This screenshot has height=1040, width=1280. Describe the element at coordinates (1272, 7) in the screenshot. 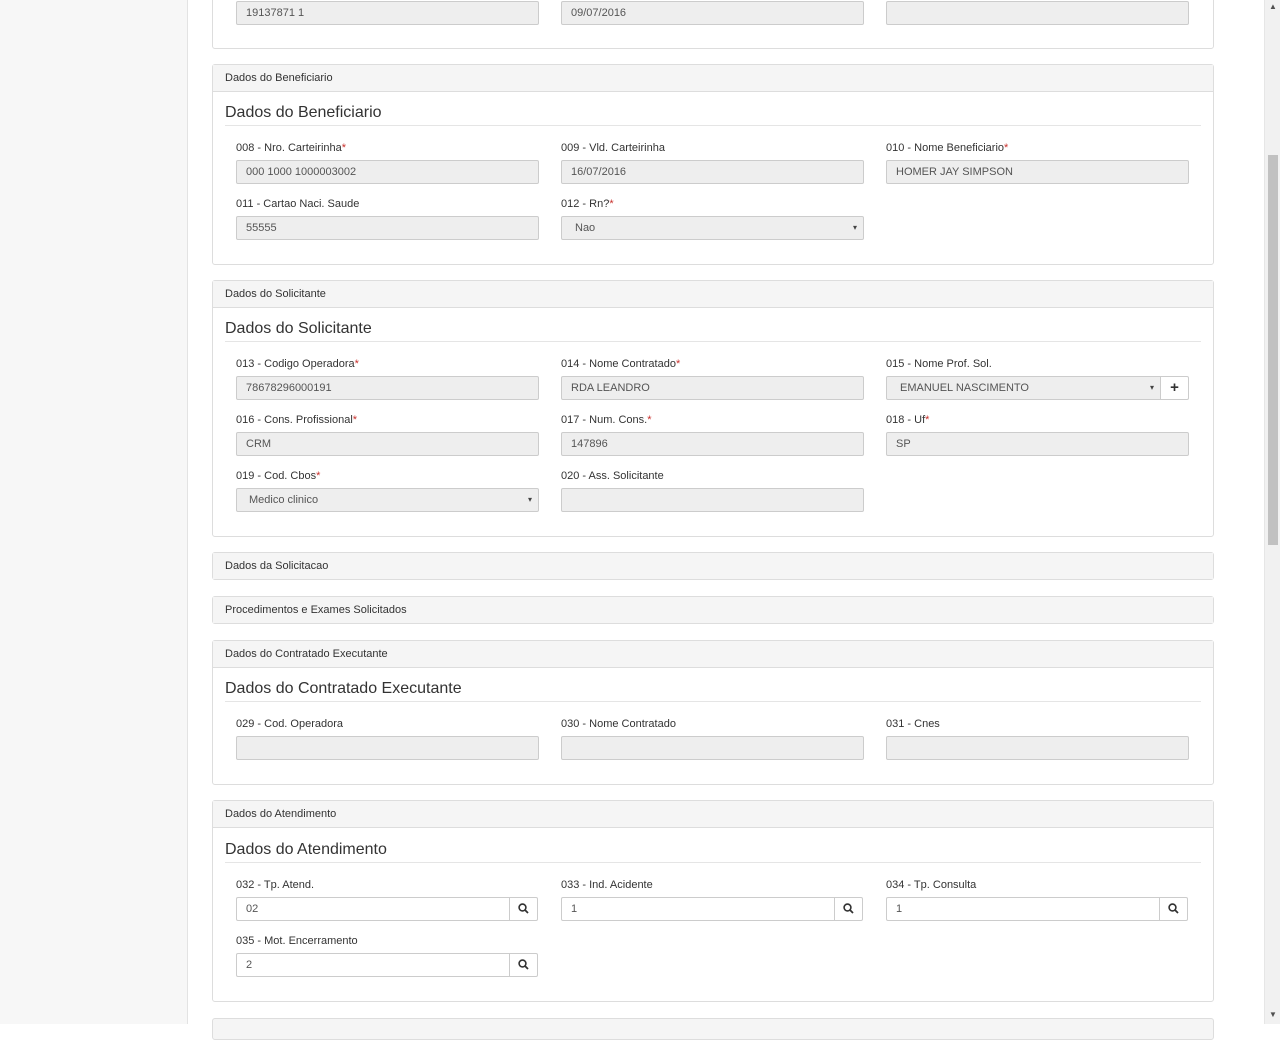

I see `scroll-up-icon: ▲` at that location.